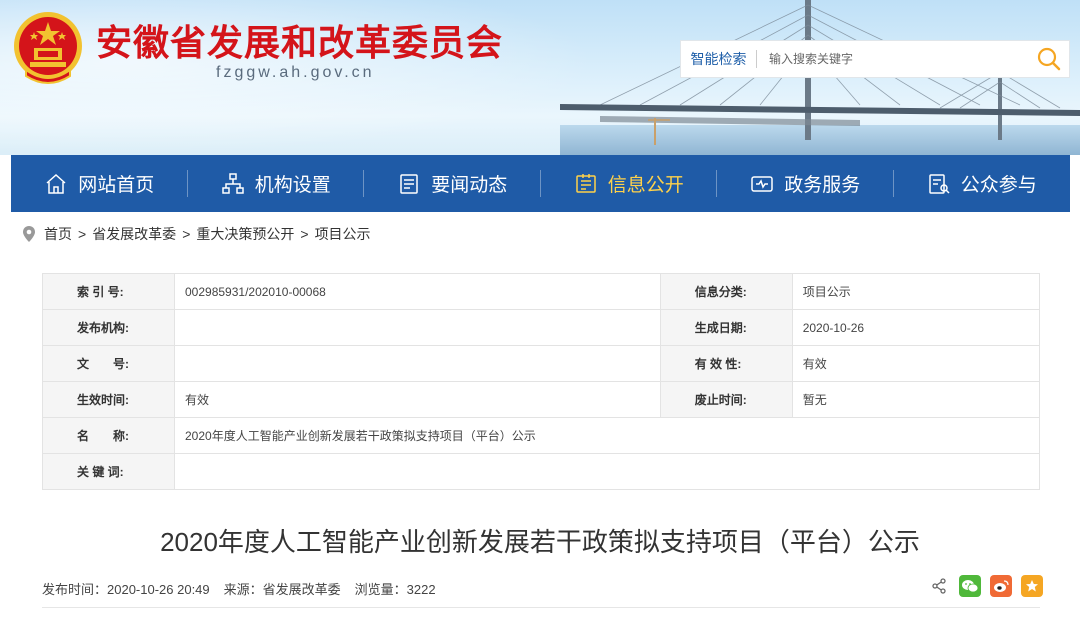  What do you see at coordinates (232, 183) in the screenshot?
I see `org-icon` at bounding box center [232, 183].